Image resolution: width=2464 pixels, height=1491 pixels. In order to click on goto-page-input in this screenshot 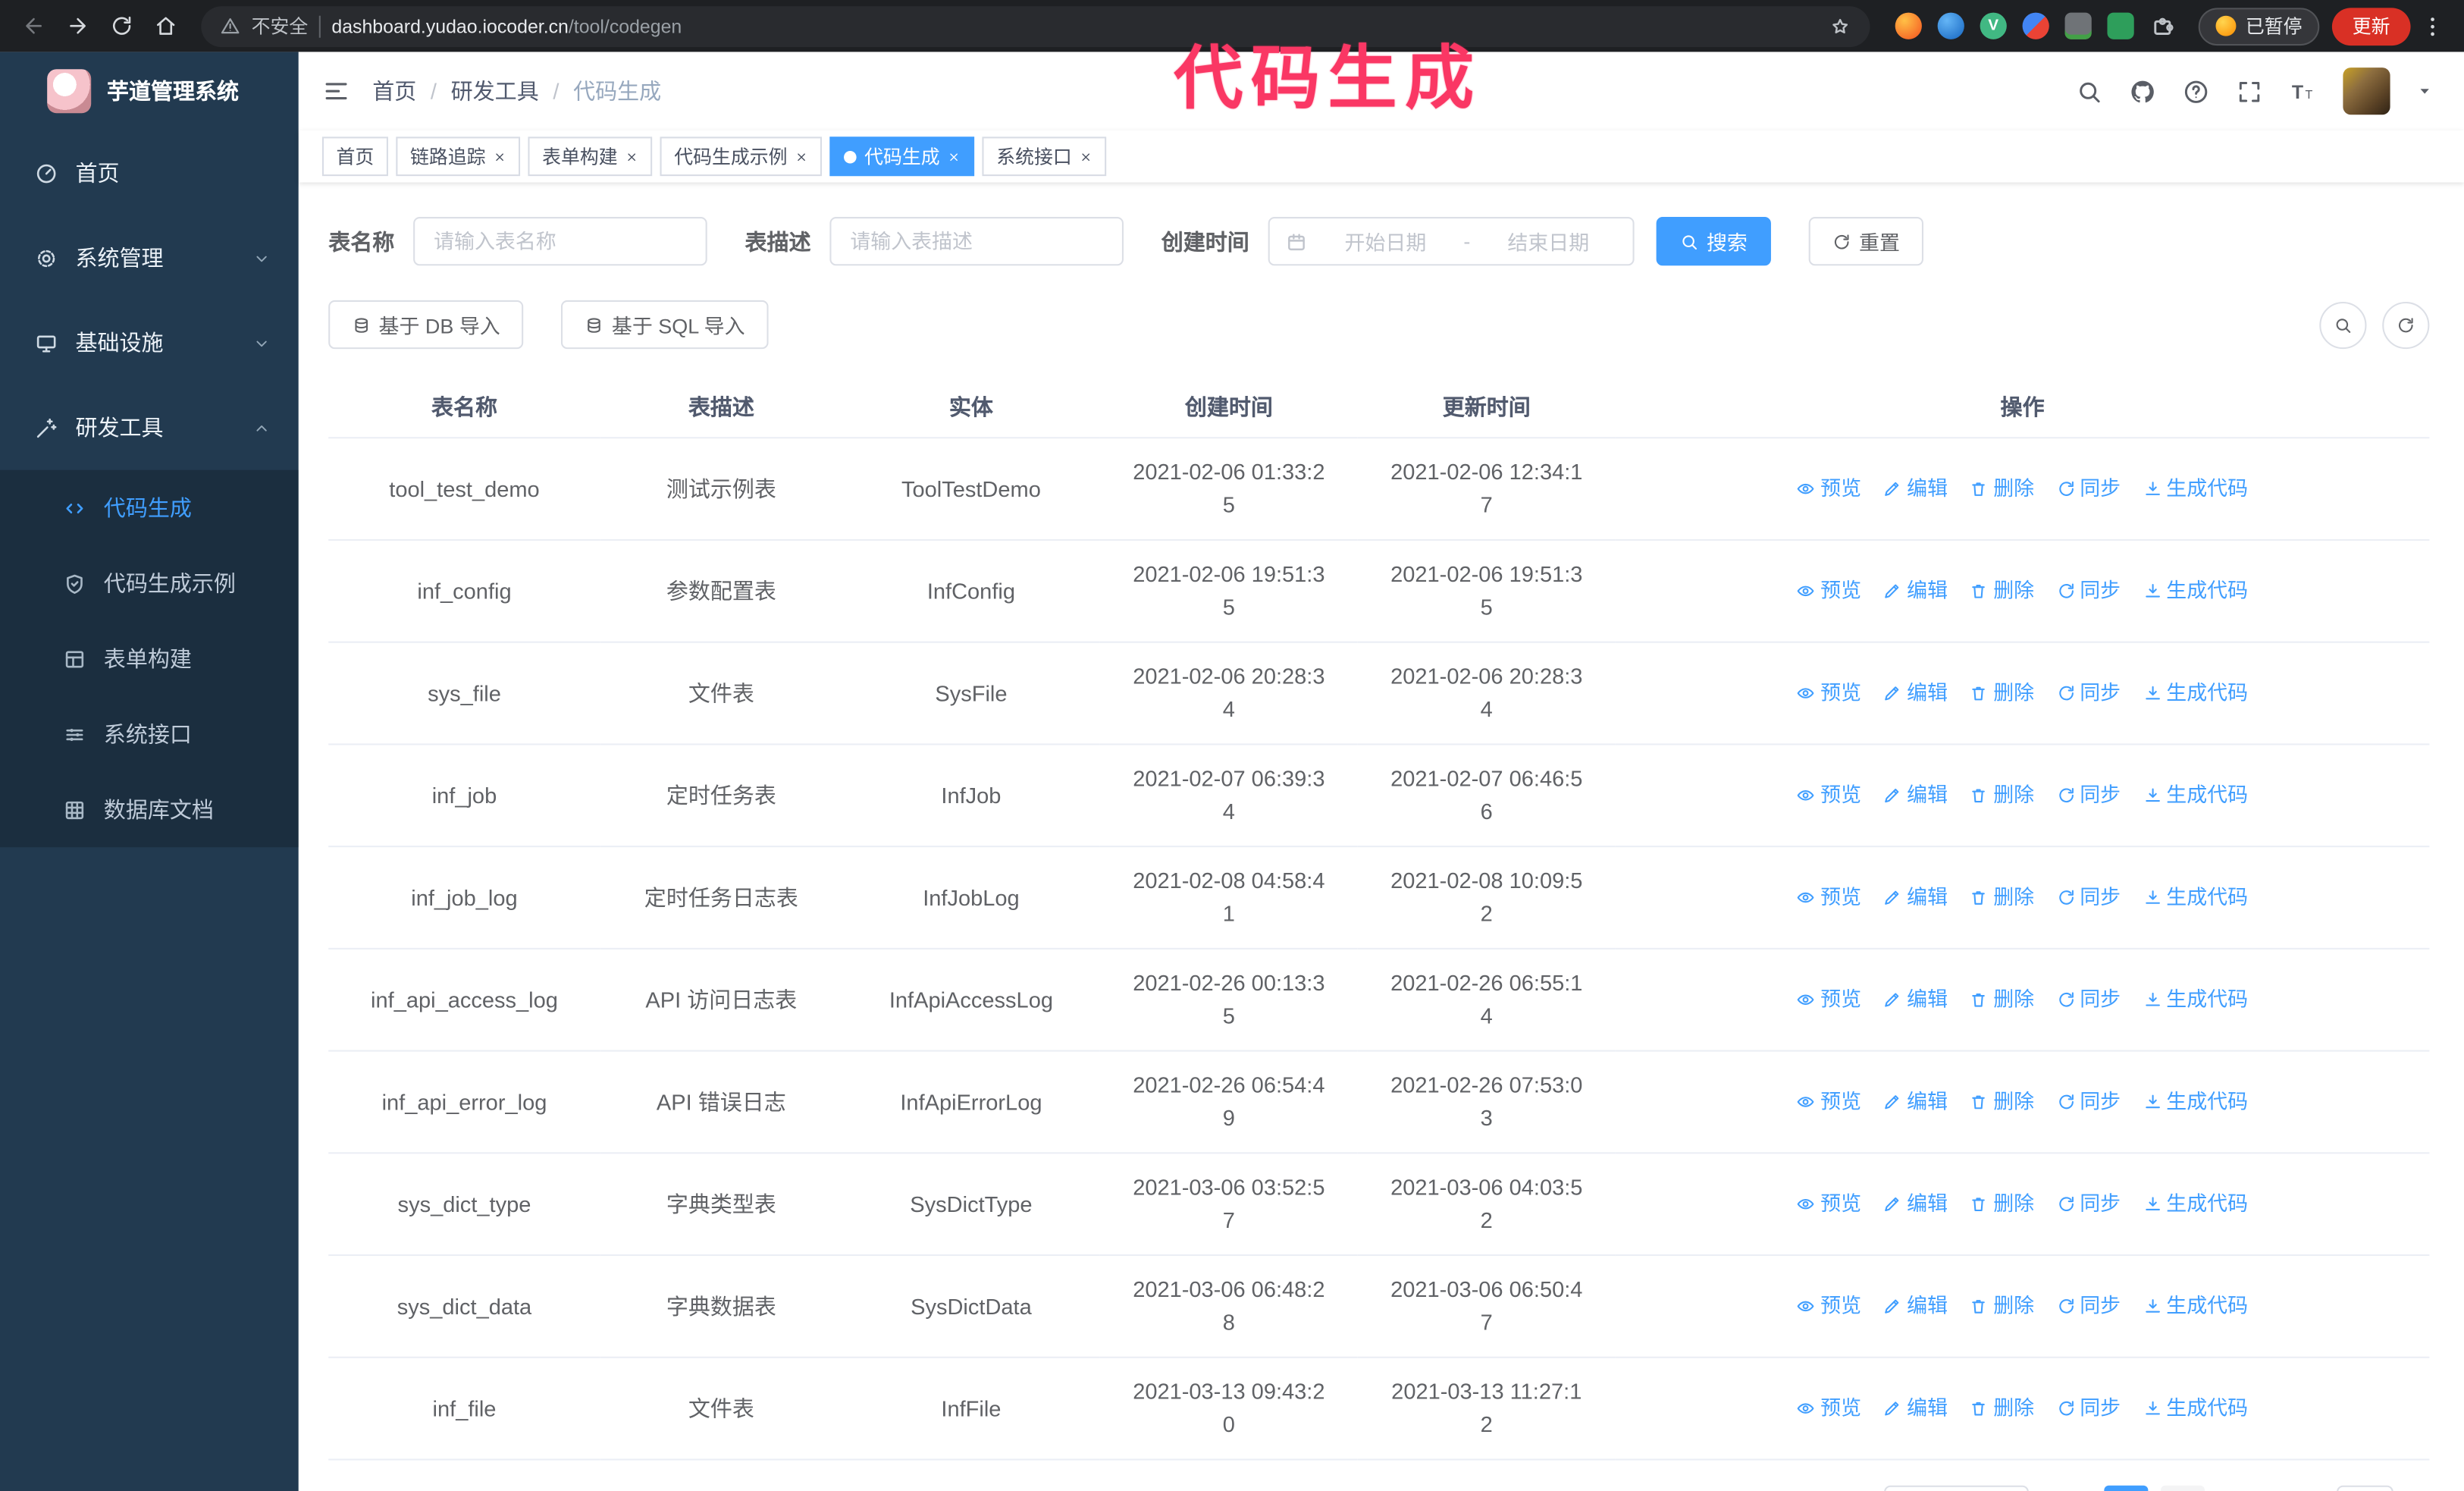, I will do `click(2365, 1488)`.